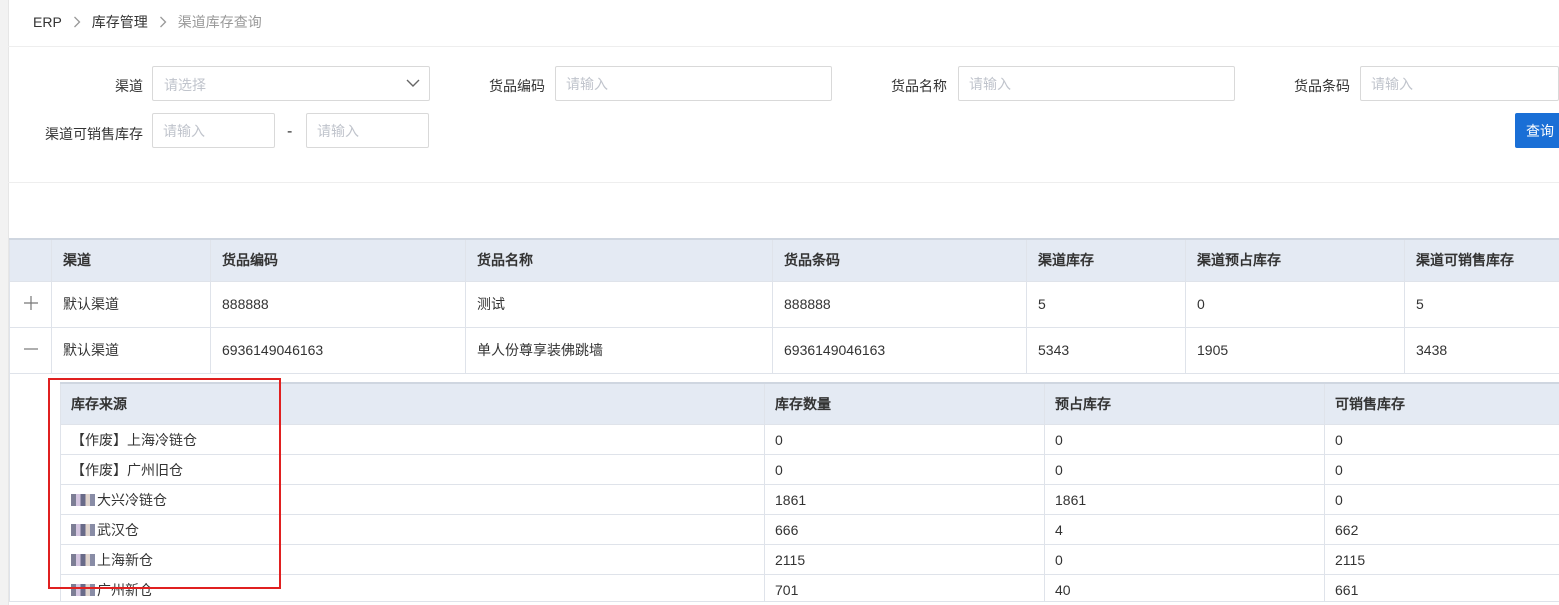  Describe the element at coordinates (1096, 83) in the screenshot. I see `sku-name-input` at that location.